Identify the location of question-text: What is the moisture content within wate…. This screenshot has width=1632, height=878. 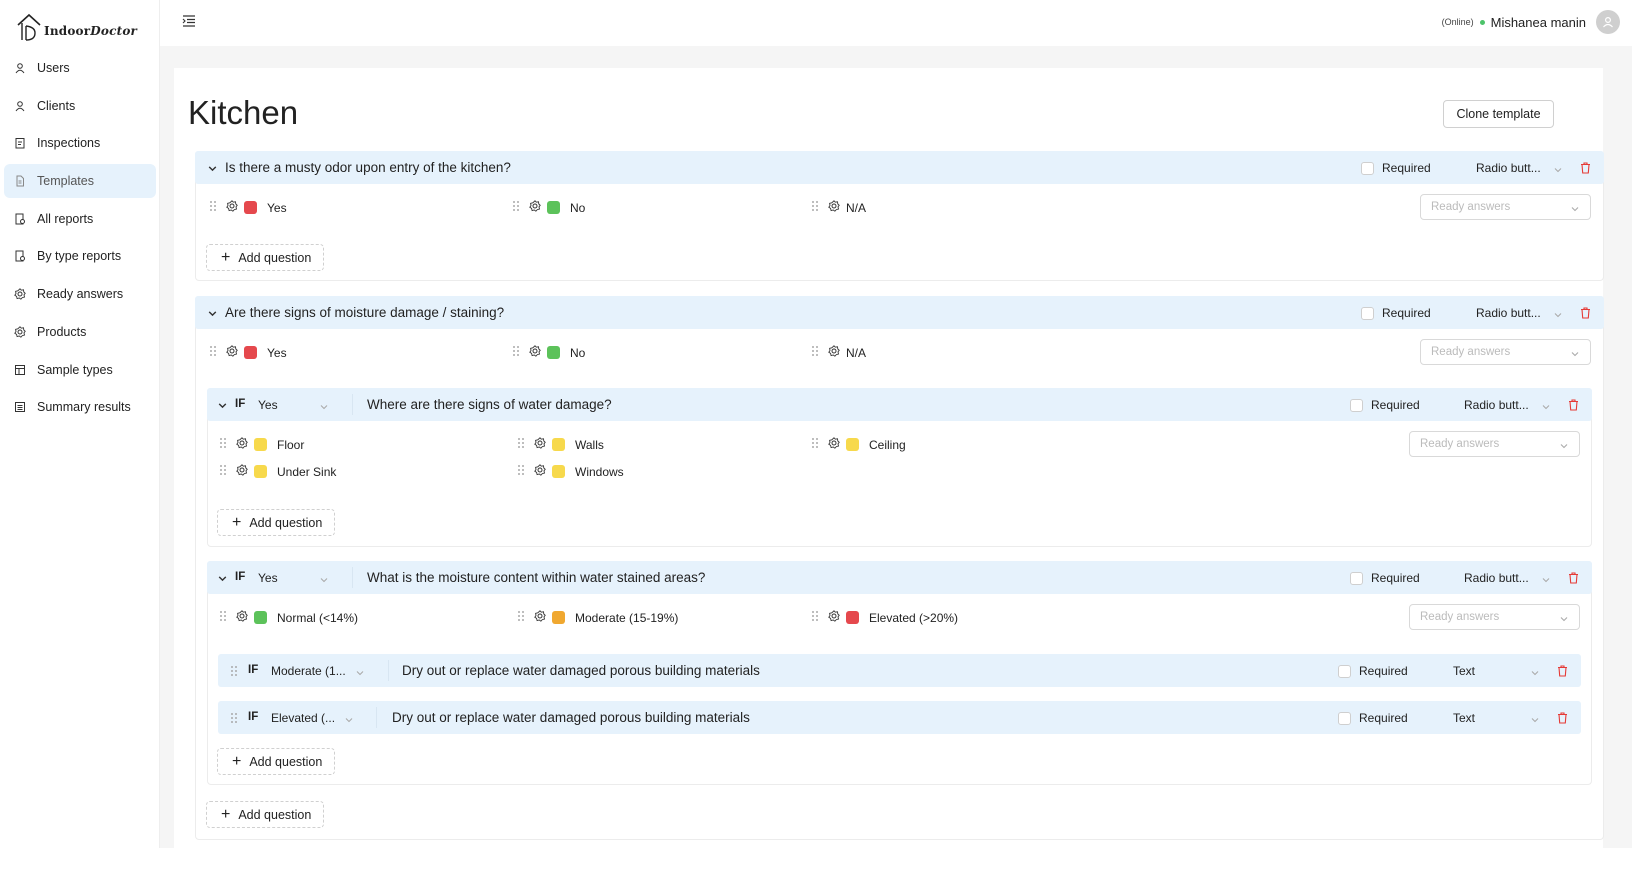
(536, 577).